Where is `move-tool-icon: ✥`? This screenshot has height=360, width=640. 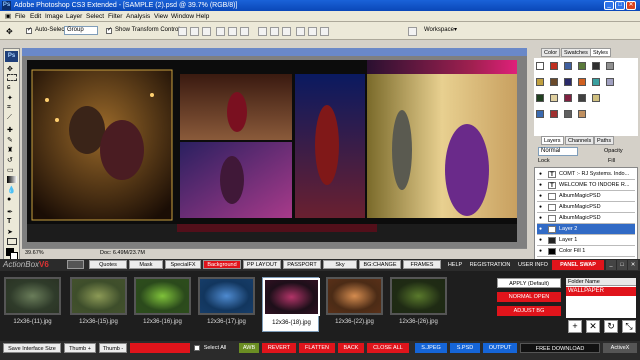 move-tool-icon: ✥ is located at coordinates (12, 69).